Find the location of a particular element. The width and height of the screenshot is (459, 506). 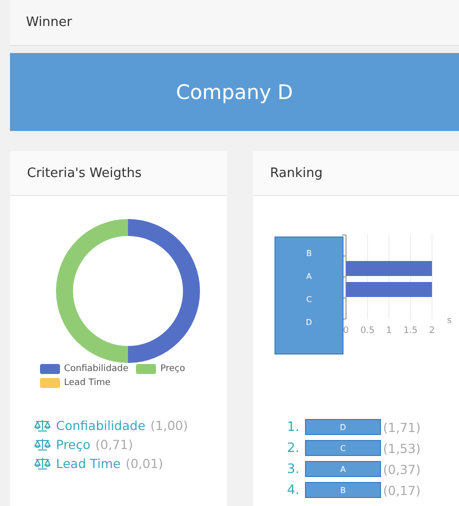

ranking-label: D is located at coordinates (343, 427).